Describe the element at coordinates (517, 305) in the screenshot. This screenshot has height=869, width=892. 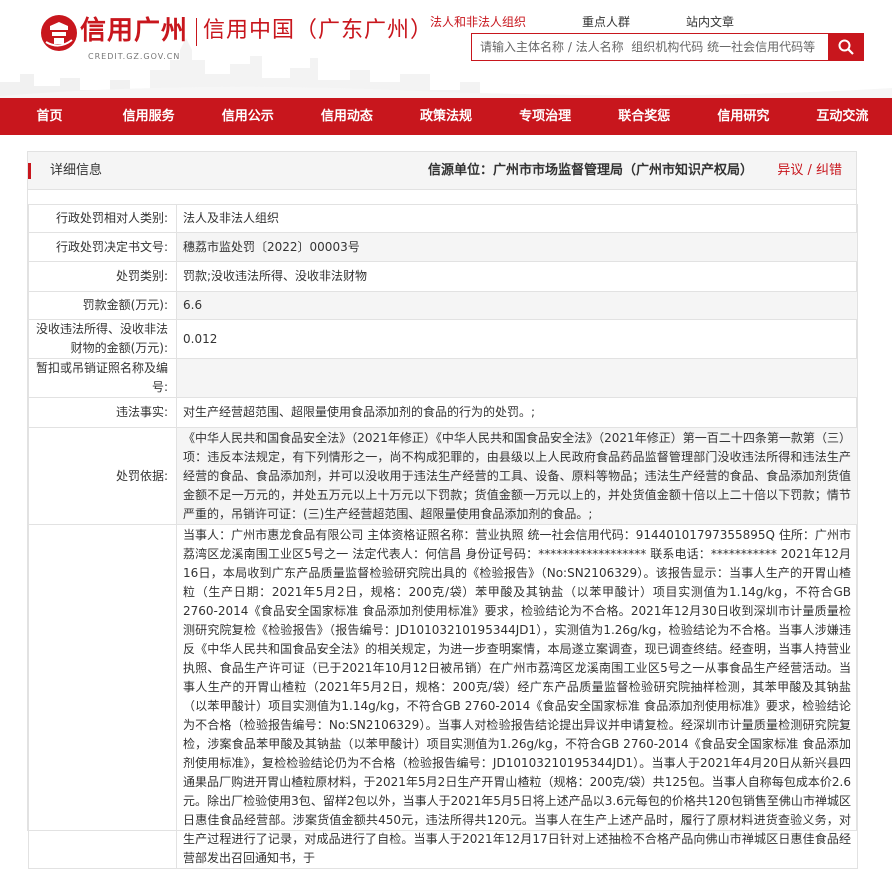
I see `row-value: 6.6` at that location.